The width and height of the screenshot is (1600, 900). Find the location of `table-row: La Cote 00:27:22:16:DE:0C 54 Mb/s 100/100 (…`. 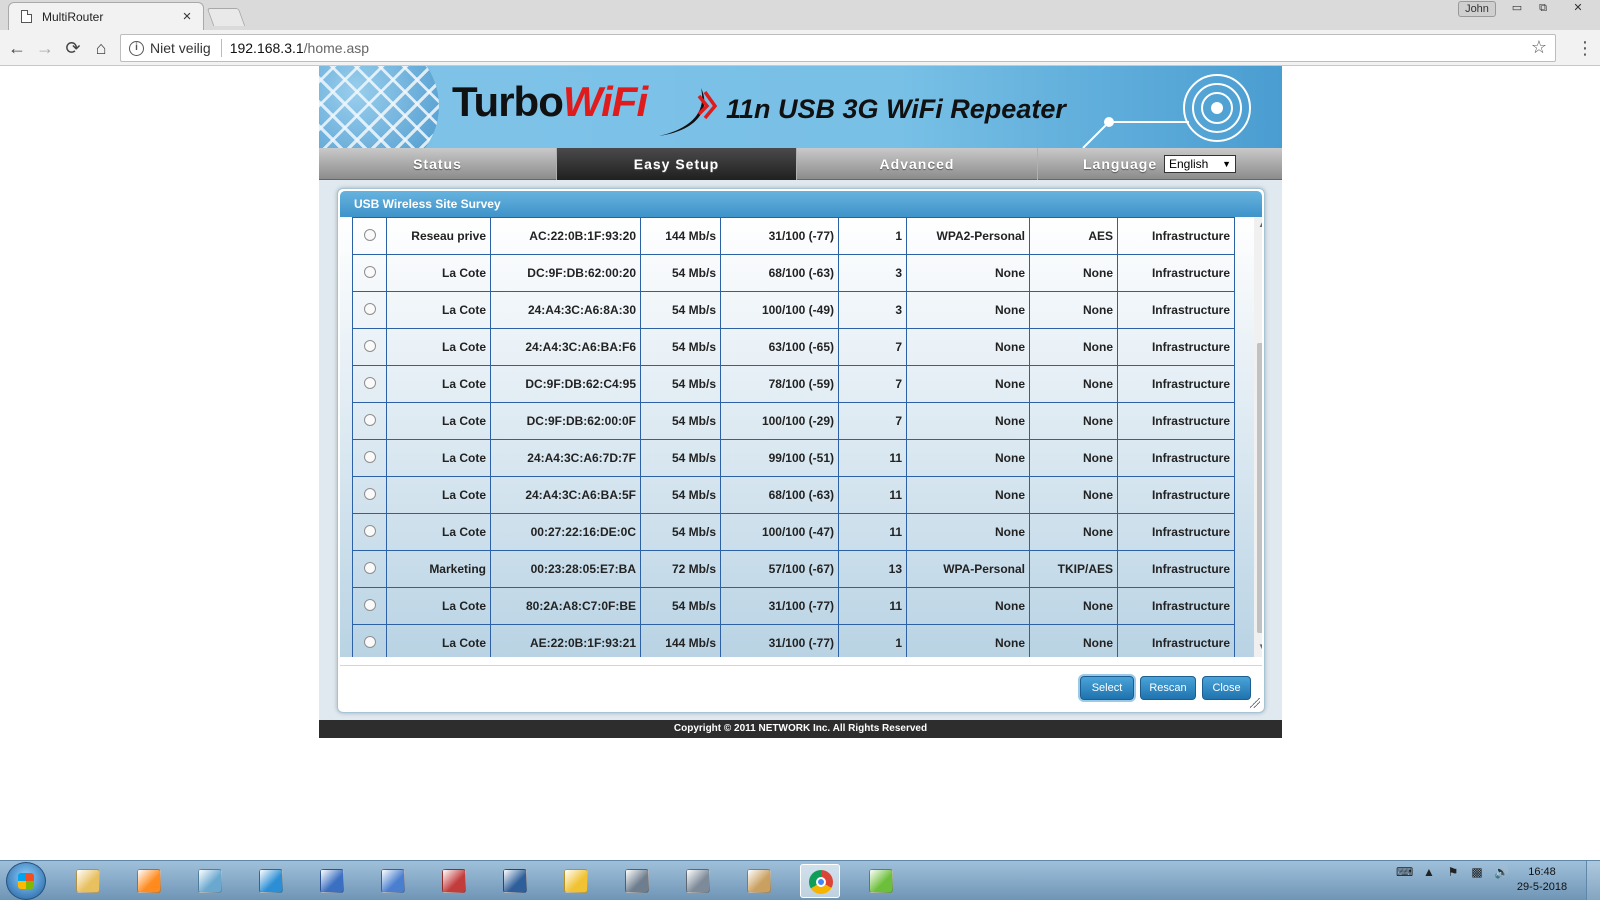

table-row: La Cote 00:27:22:16:DE:0C 54 Mb/s 100/100 (… is located at coordinates (793, 532).